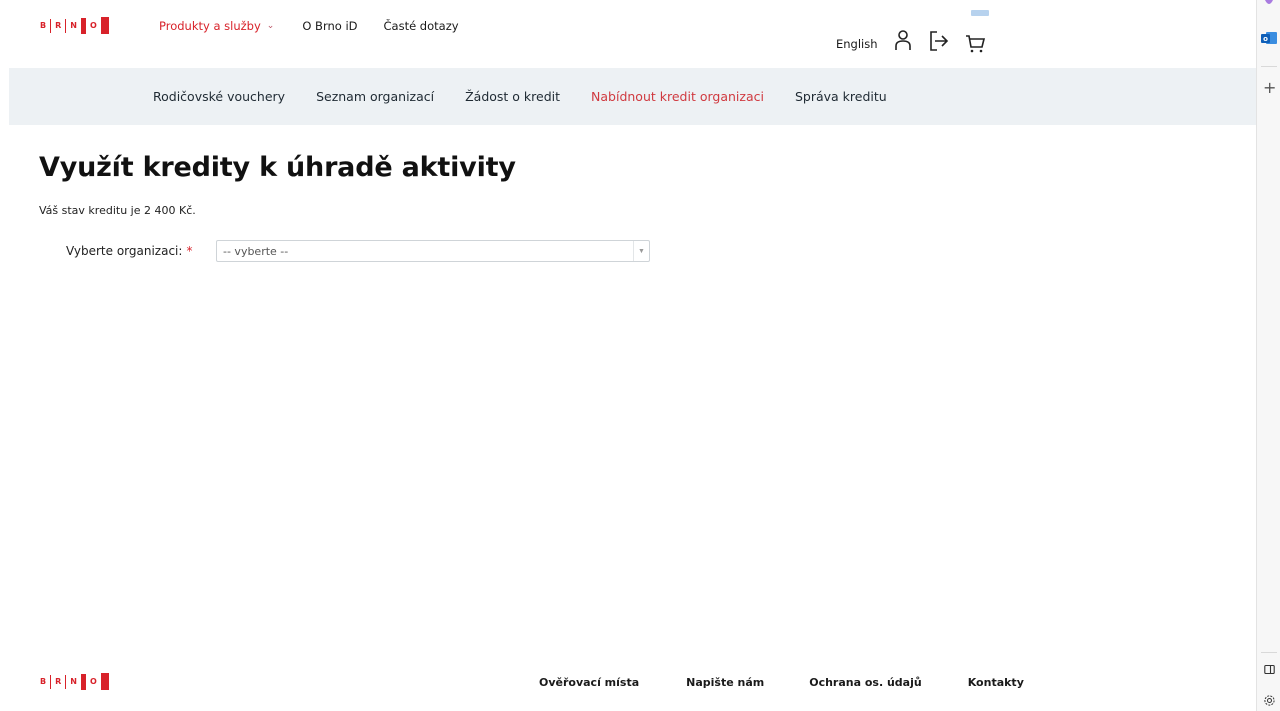 This screenshot has width=1280, height=711. What do you see at coordinates (1268, 355) in the screenshot?
I see `browser-sidebar: o +` at bounding box center [1268, 355].